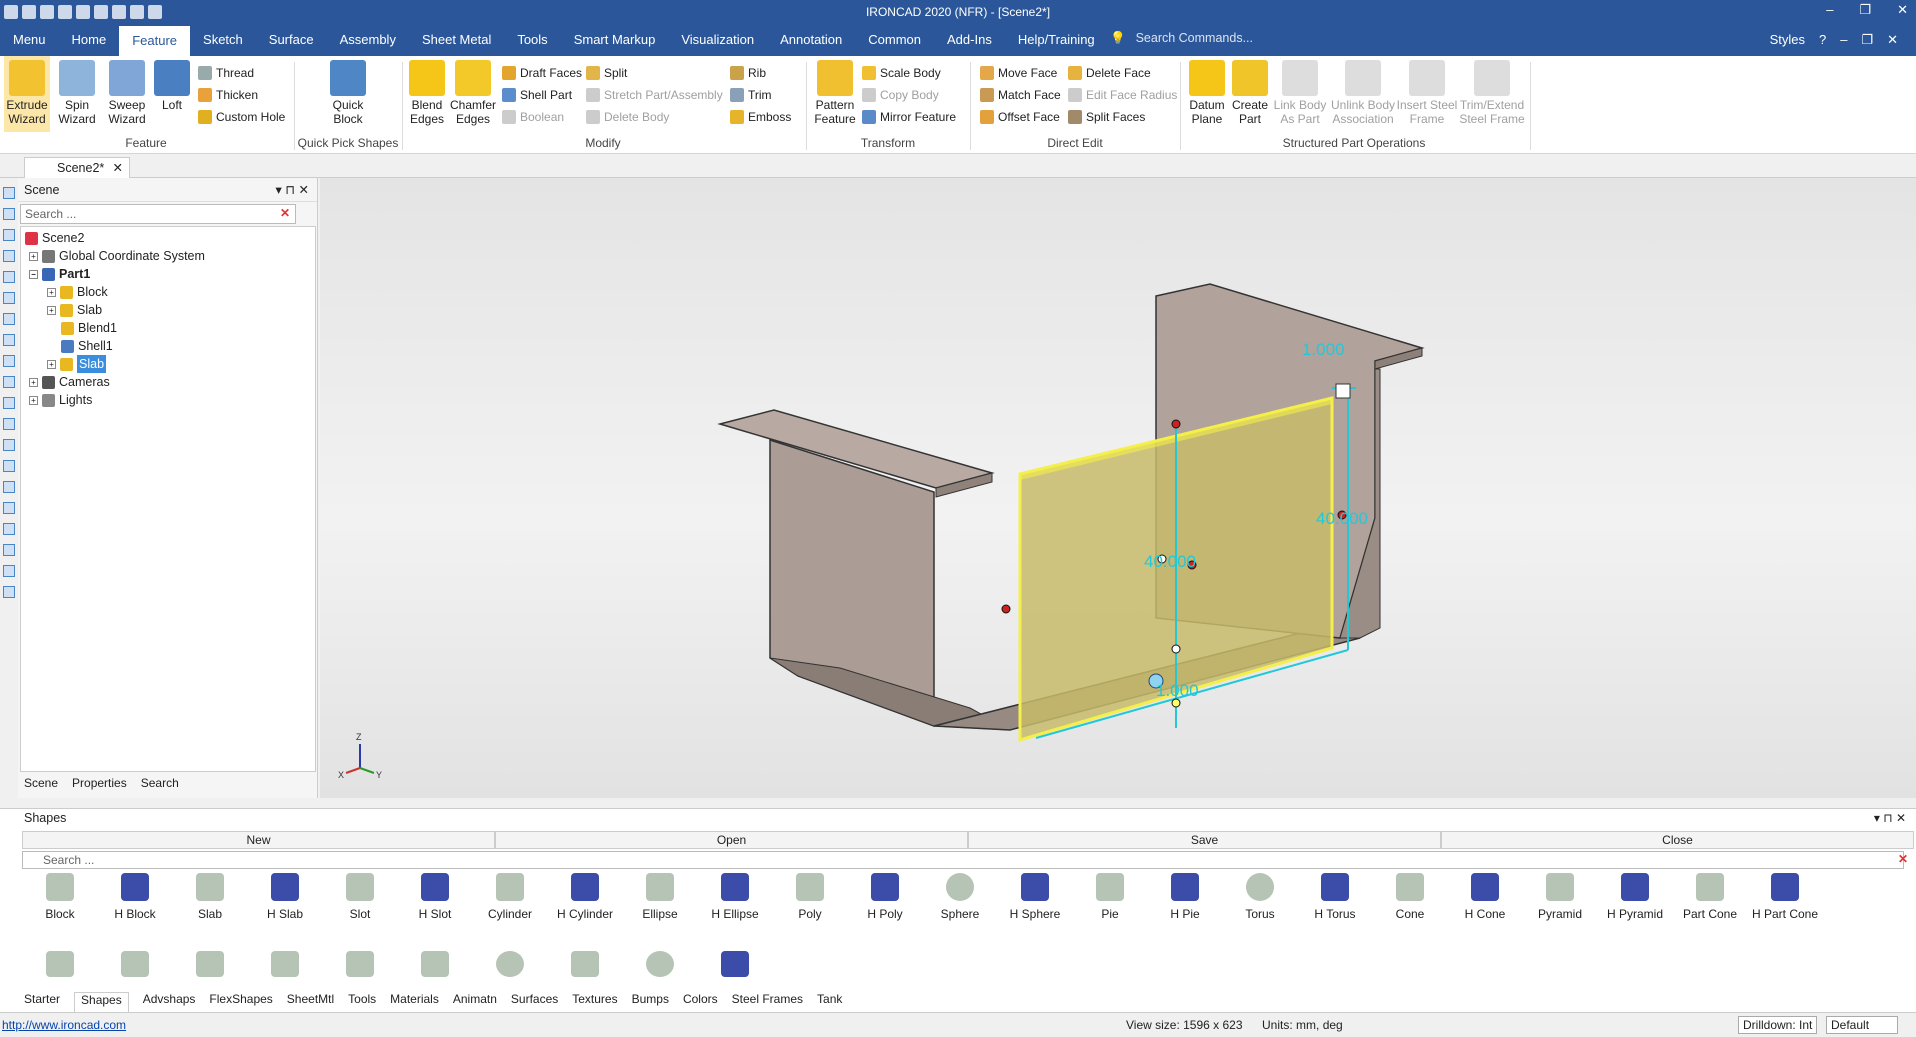 The width and height of the screenshot is (1916, 1037). Describe the element at coordinates (427, 91) in the screenshot. I see `blend-edges-button: Blend Edges` at that location.